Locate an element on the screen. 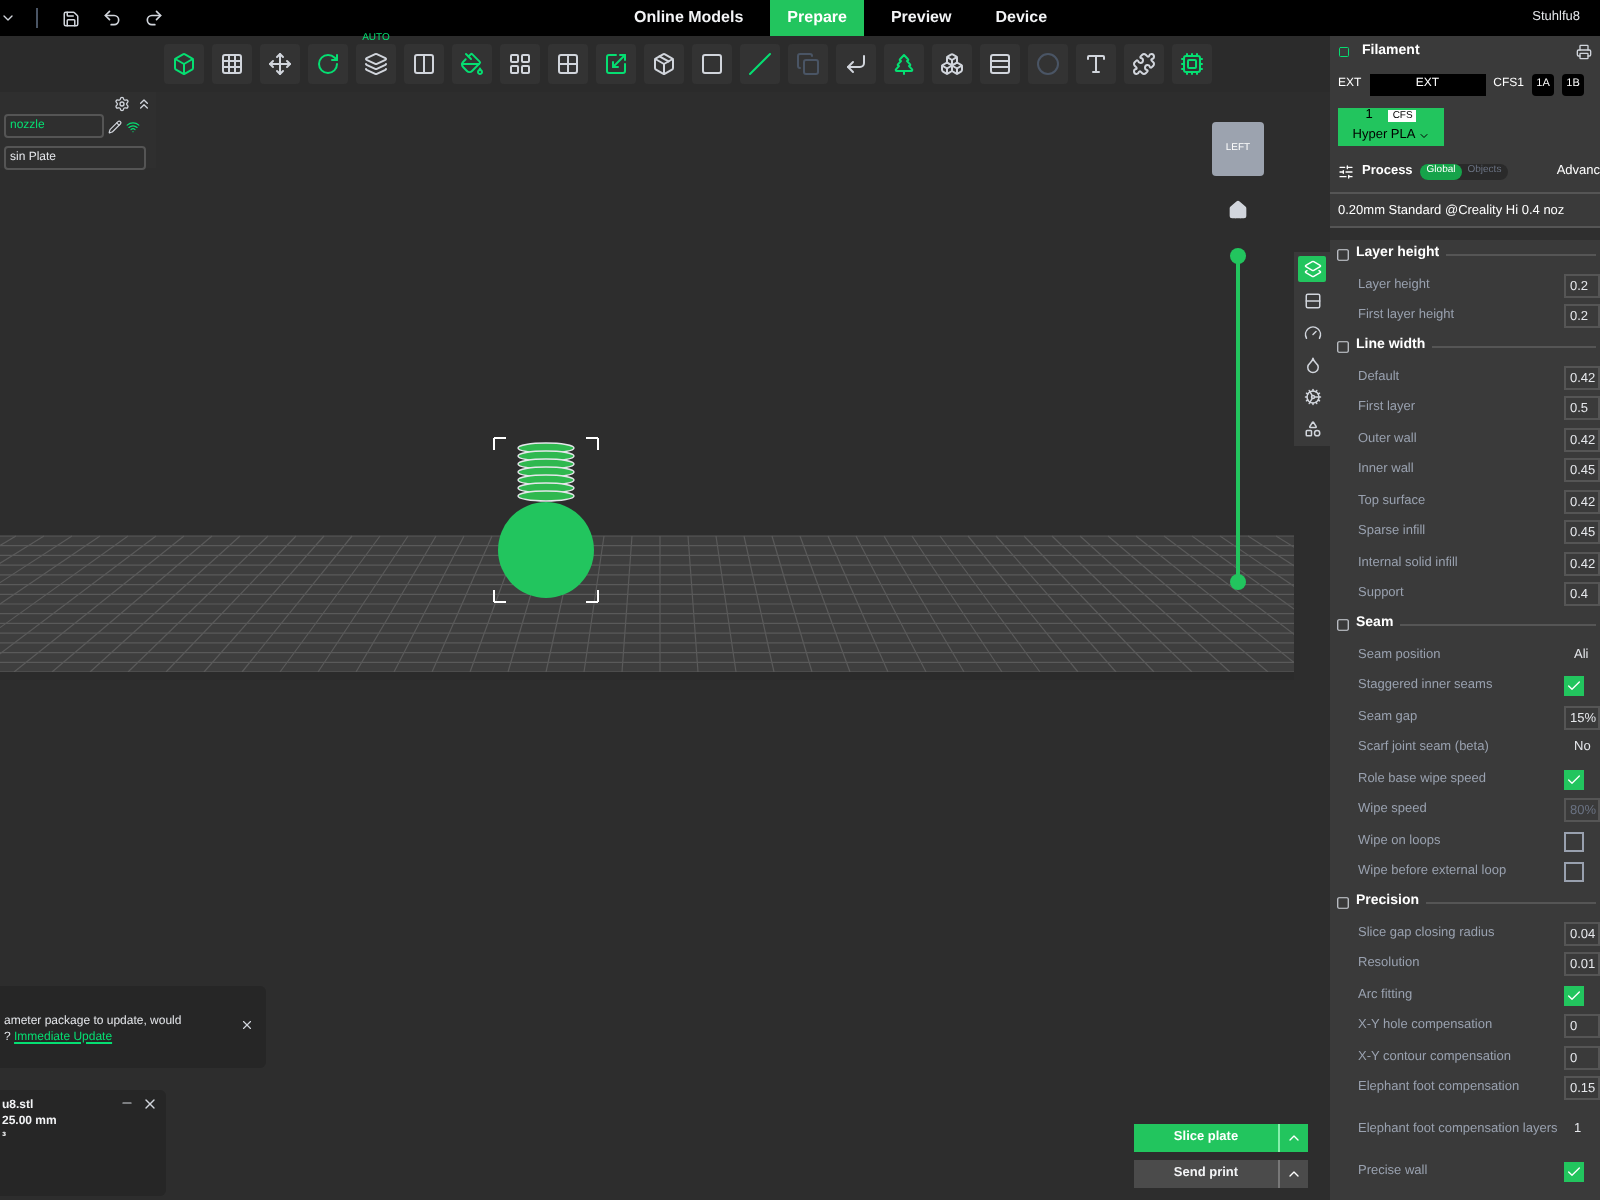 This screenshot has width=1600, height=1200. minimize-icon is located at coordinates (127, 1103).